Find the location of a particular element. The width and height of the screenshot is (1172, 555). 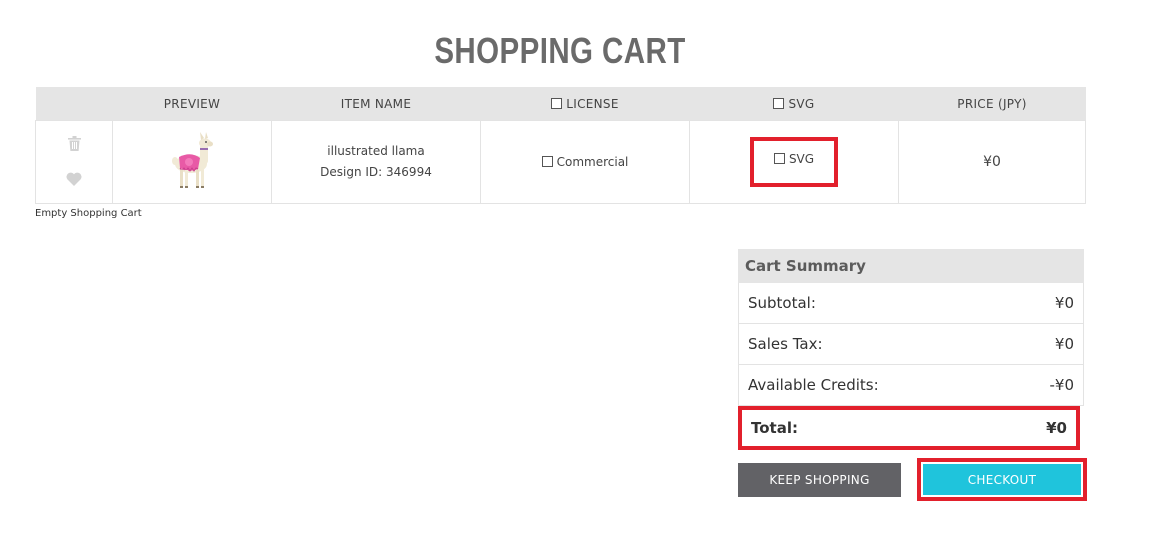

checkout-button-highlight: CHECKOUT is located at coordinates (1002, 479).